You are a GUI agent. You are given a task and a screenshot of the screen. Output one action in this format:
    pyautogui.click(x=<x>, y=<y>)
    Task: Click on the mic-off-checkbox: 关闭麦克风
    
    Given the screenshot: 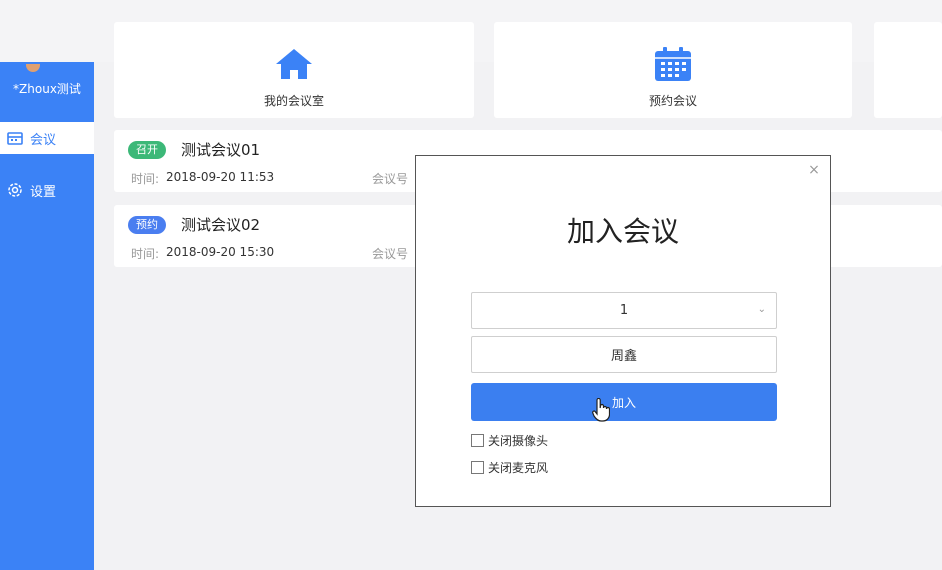 What is the action you would take?
    pyautogui.click(x=509, y=467)
    